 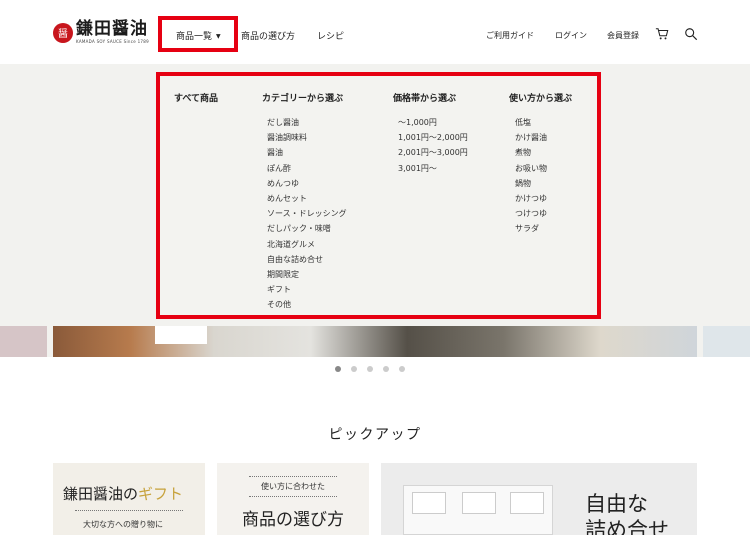 I want to click on hero-next-slide-image, so click(x=726, y=341).